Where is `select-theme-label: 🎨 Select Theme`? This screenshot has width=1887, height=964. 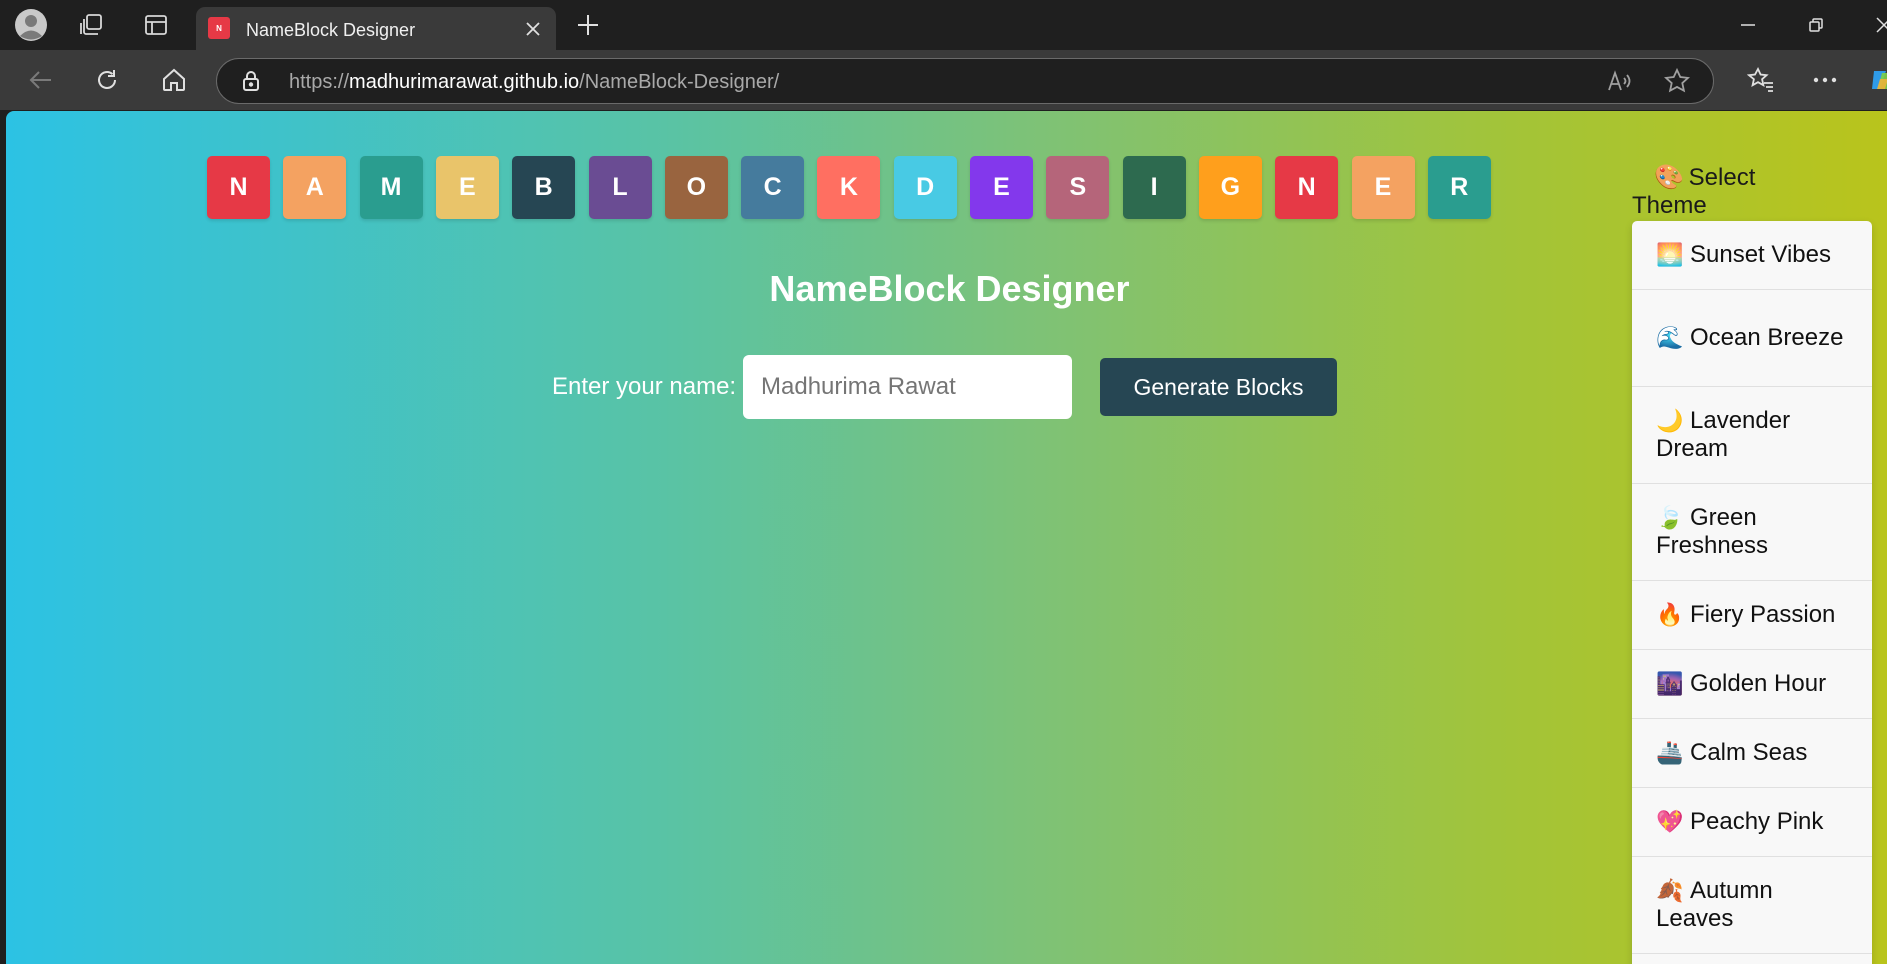 select-theme-label: 🎨 Select Theme is located at coordinates (1707, 192).